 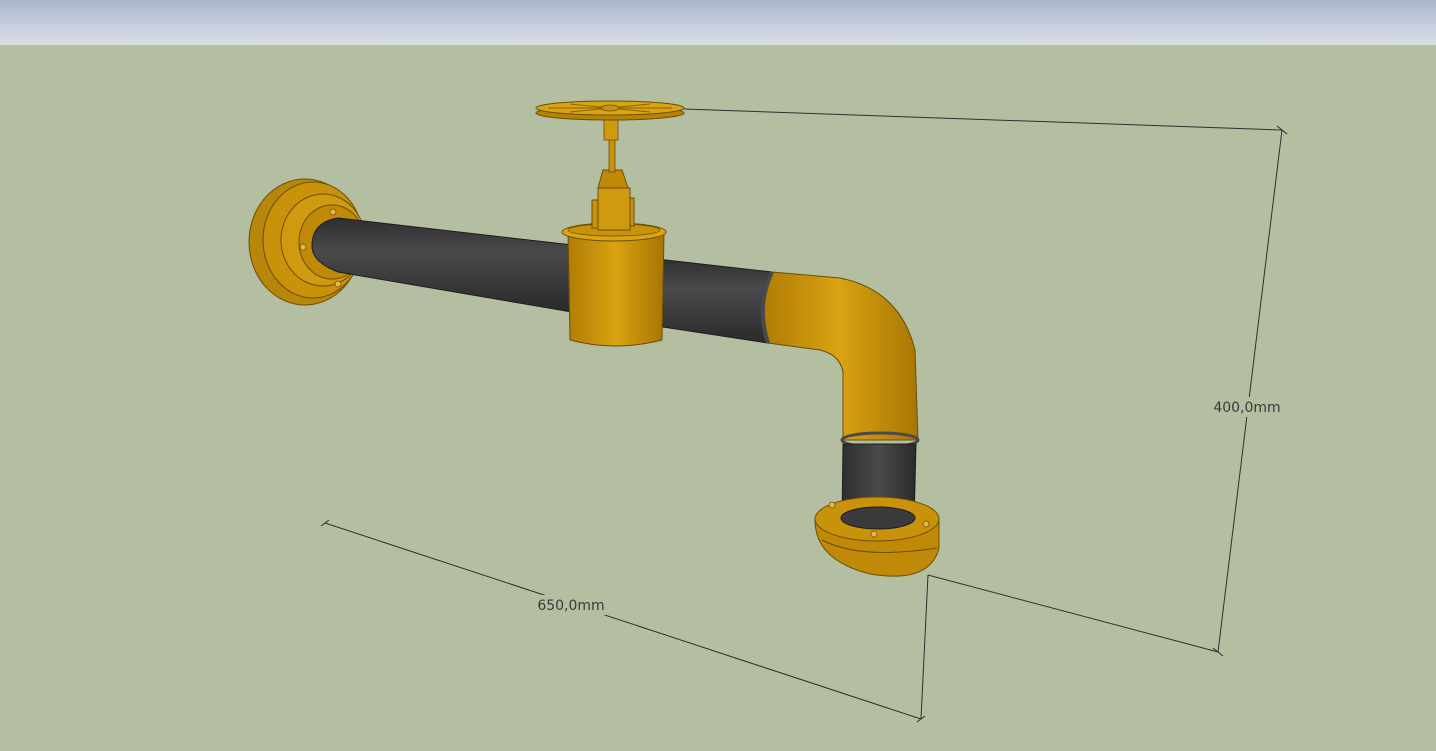 What do you see at coordinates (442, 265) in the screenshot?
I see `left-pipe` at bounding box center [442, 265].